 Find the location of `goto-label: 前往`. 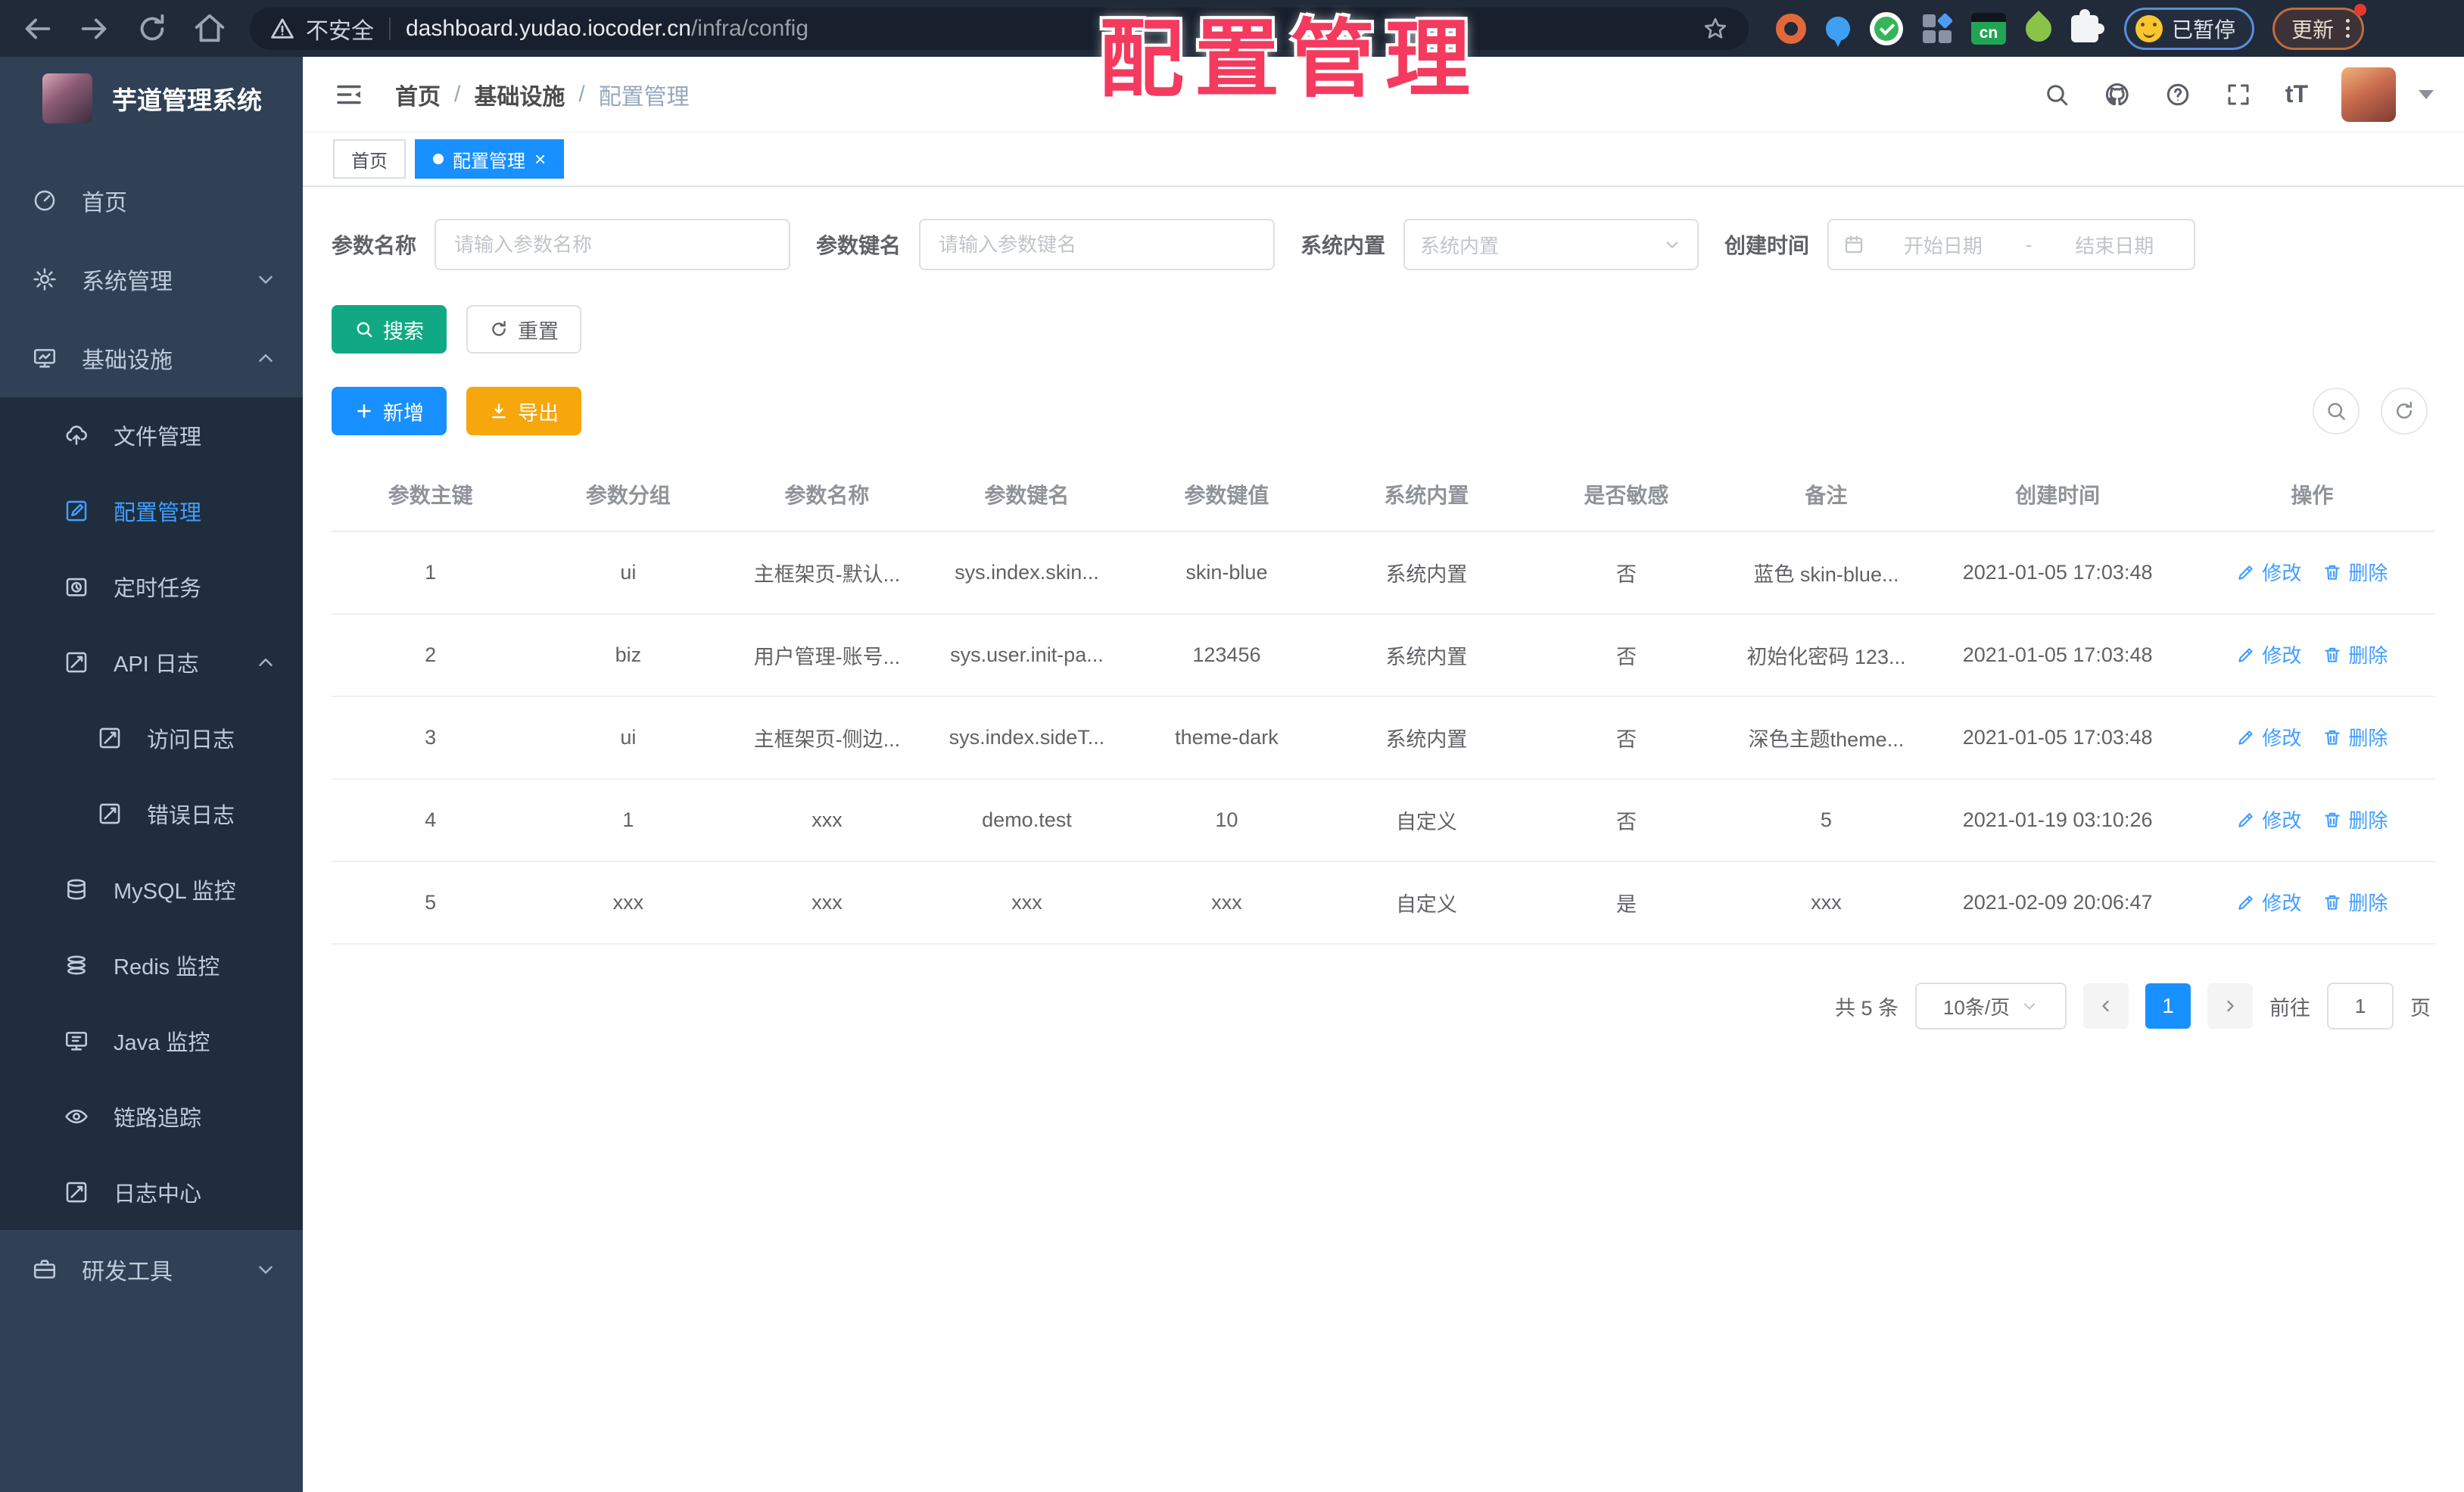

goto-label: 前往 is located at coordinates (2289, 1008).